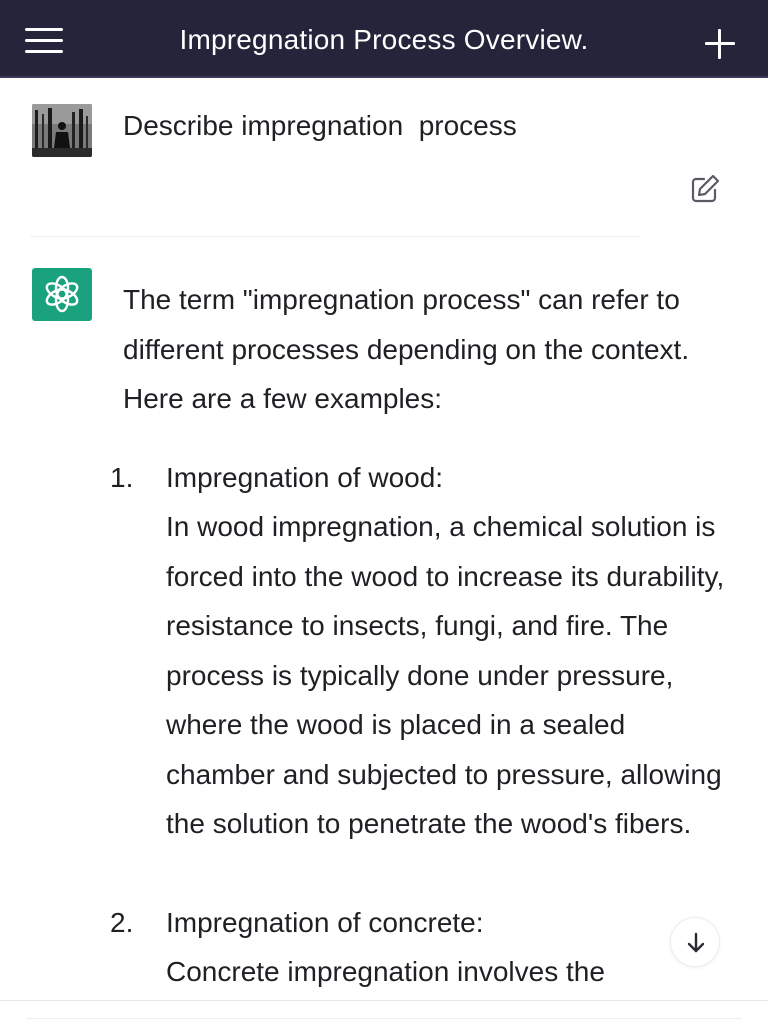 Image resolution: width=768 pixels, height=1024 pixels. I want to click on openai-logo-icon, so click(62, 294).